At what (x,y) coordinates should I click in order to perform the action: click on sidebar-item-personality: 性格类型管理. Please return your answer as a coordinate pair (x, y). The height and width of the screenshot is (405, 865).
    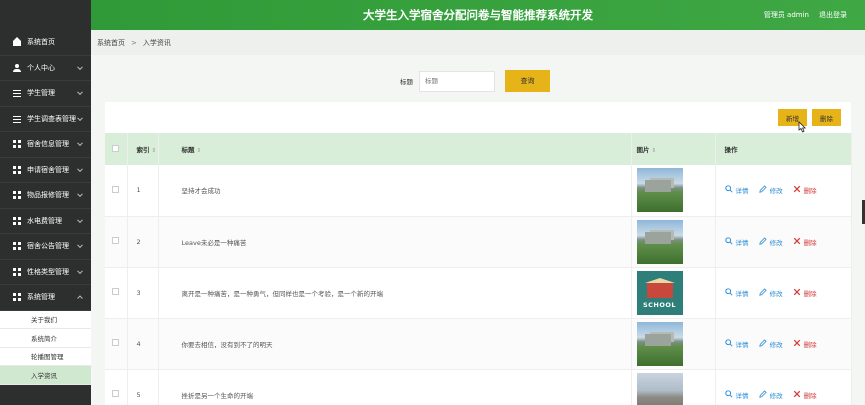
    Looking at the image, I should click on (45, 272).